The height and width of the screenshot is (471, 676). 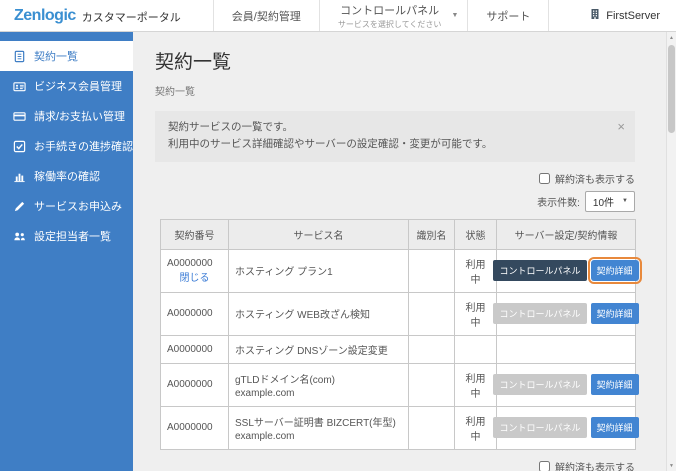 What do you see at coordinates (19, 146) in the screenshot?
I see `check-icon` at bounding box center [19, 146].